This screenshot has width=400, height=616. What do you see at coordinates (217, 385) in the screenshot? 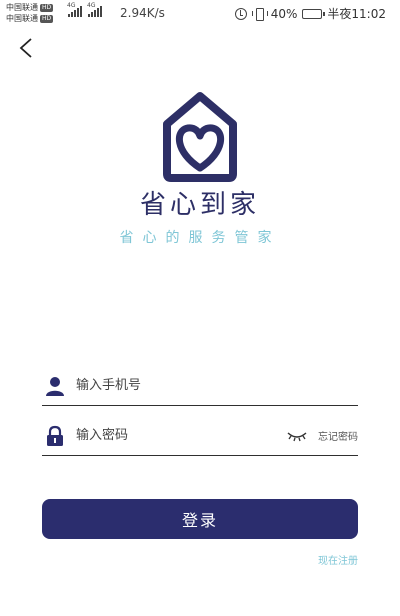
I see `phone-input` at bounding box center [217, 385].